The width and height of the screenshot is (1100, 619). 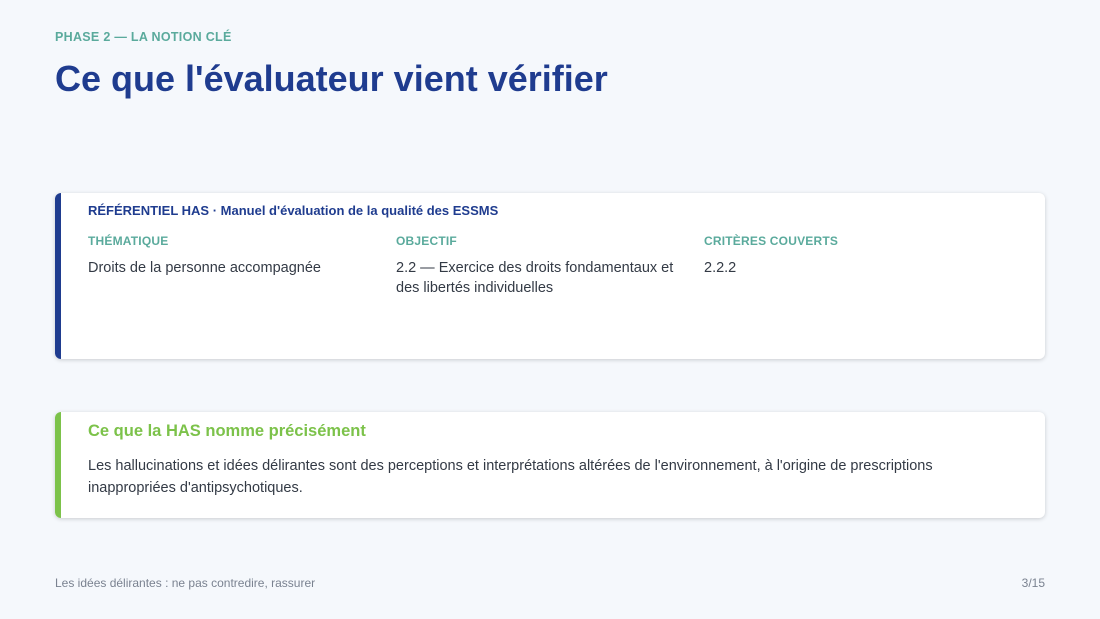 What do you see at coordinates (331, 78) in the screenshot?
I see `page-title: Ce que l'évaluateur vient vérifier` at bounding box center [331, 78].